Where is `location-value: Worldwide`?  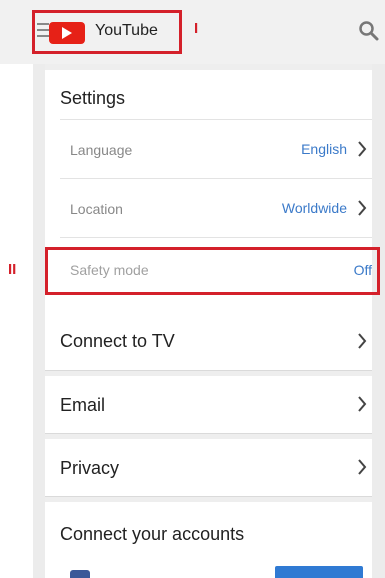 location-value: Worldwide is located at coordinates (314, 208).